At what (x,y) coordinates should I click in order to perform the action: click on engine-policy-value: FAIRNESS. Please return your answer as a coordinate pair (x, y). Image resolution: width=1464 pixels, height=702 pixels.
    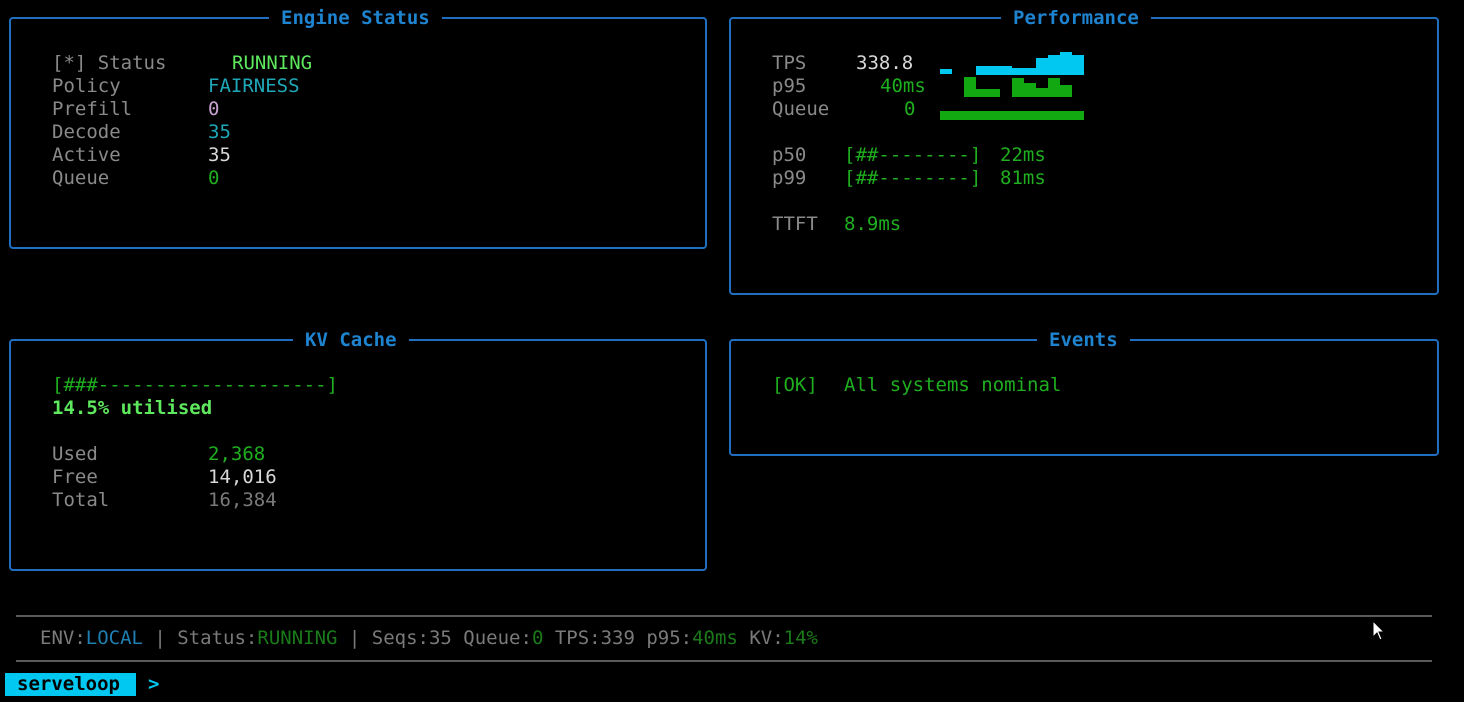
    Looking at the image, I should click on (254, 86).